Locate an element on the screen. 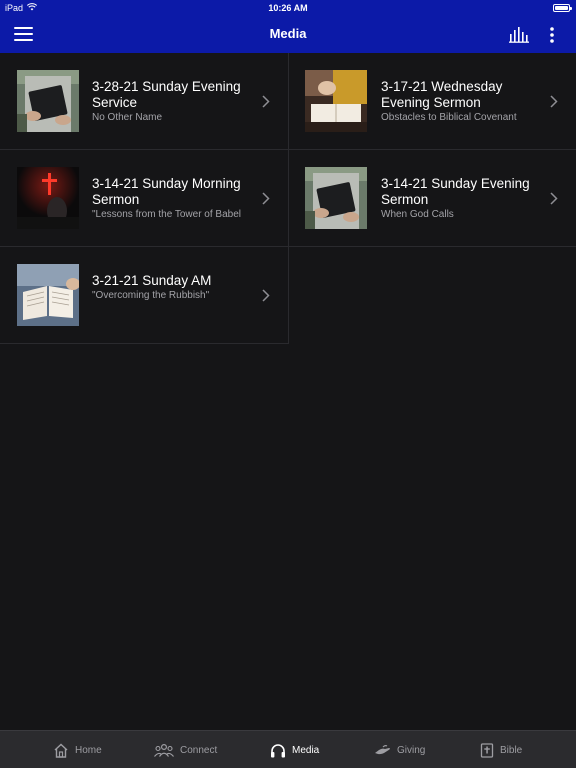 This screenshot has width=576, height=768. media-title: 3-14-21 Sunday Morning Sermon is located at coordinates (166, 191).